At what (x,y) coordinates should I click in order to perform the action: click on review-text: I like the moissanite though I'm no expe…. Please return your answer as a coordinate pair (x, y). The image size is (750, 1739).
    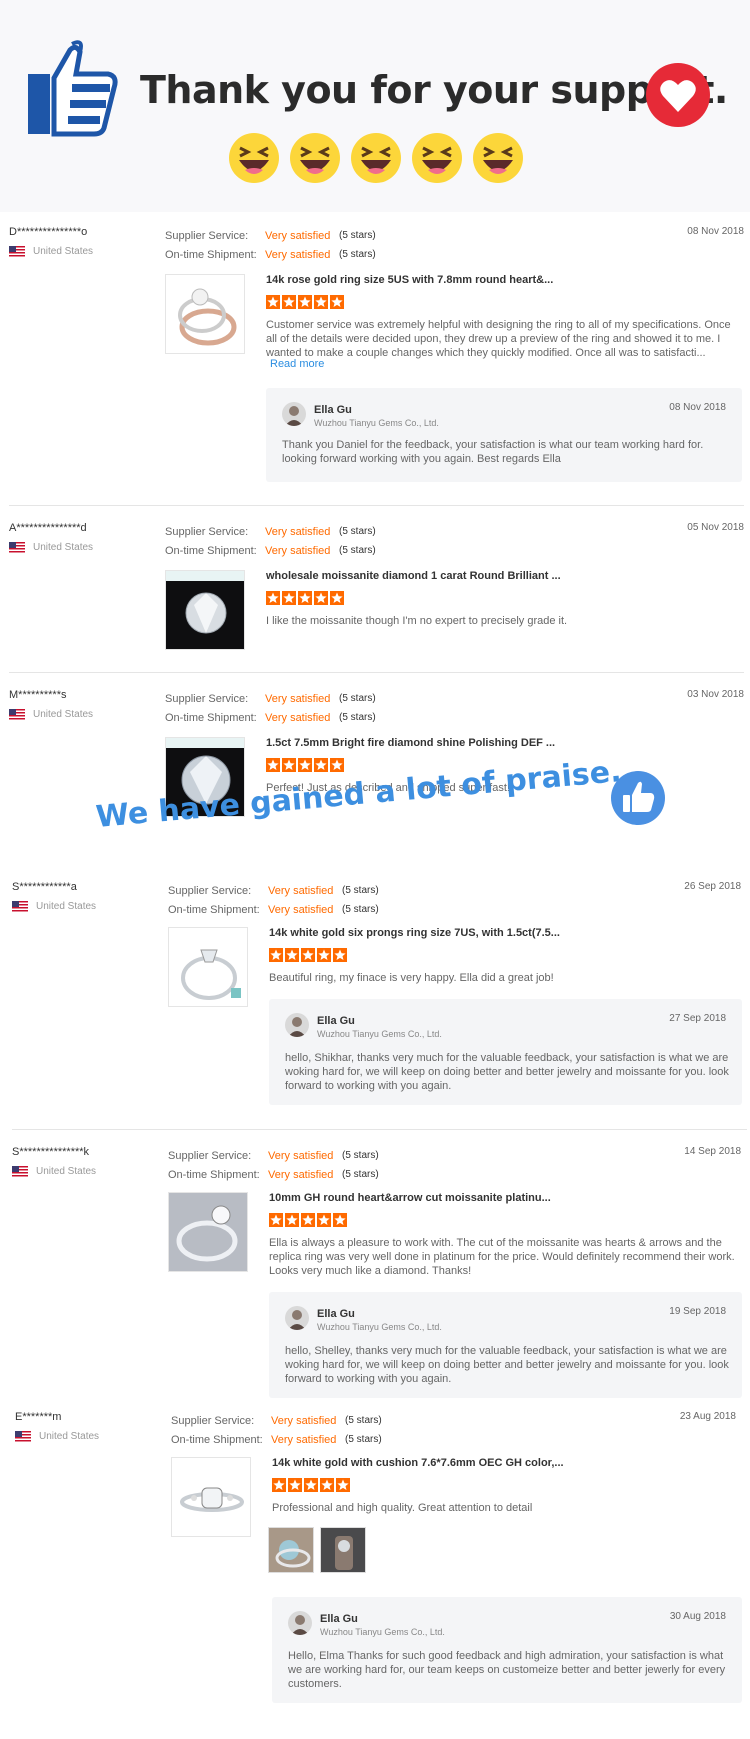
    Looking at the image, I should click on (417, 621).